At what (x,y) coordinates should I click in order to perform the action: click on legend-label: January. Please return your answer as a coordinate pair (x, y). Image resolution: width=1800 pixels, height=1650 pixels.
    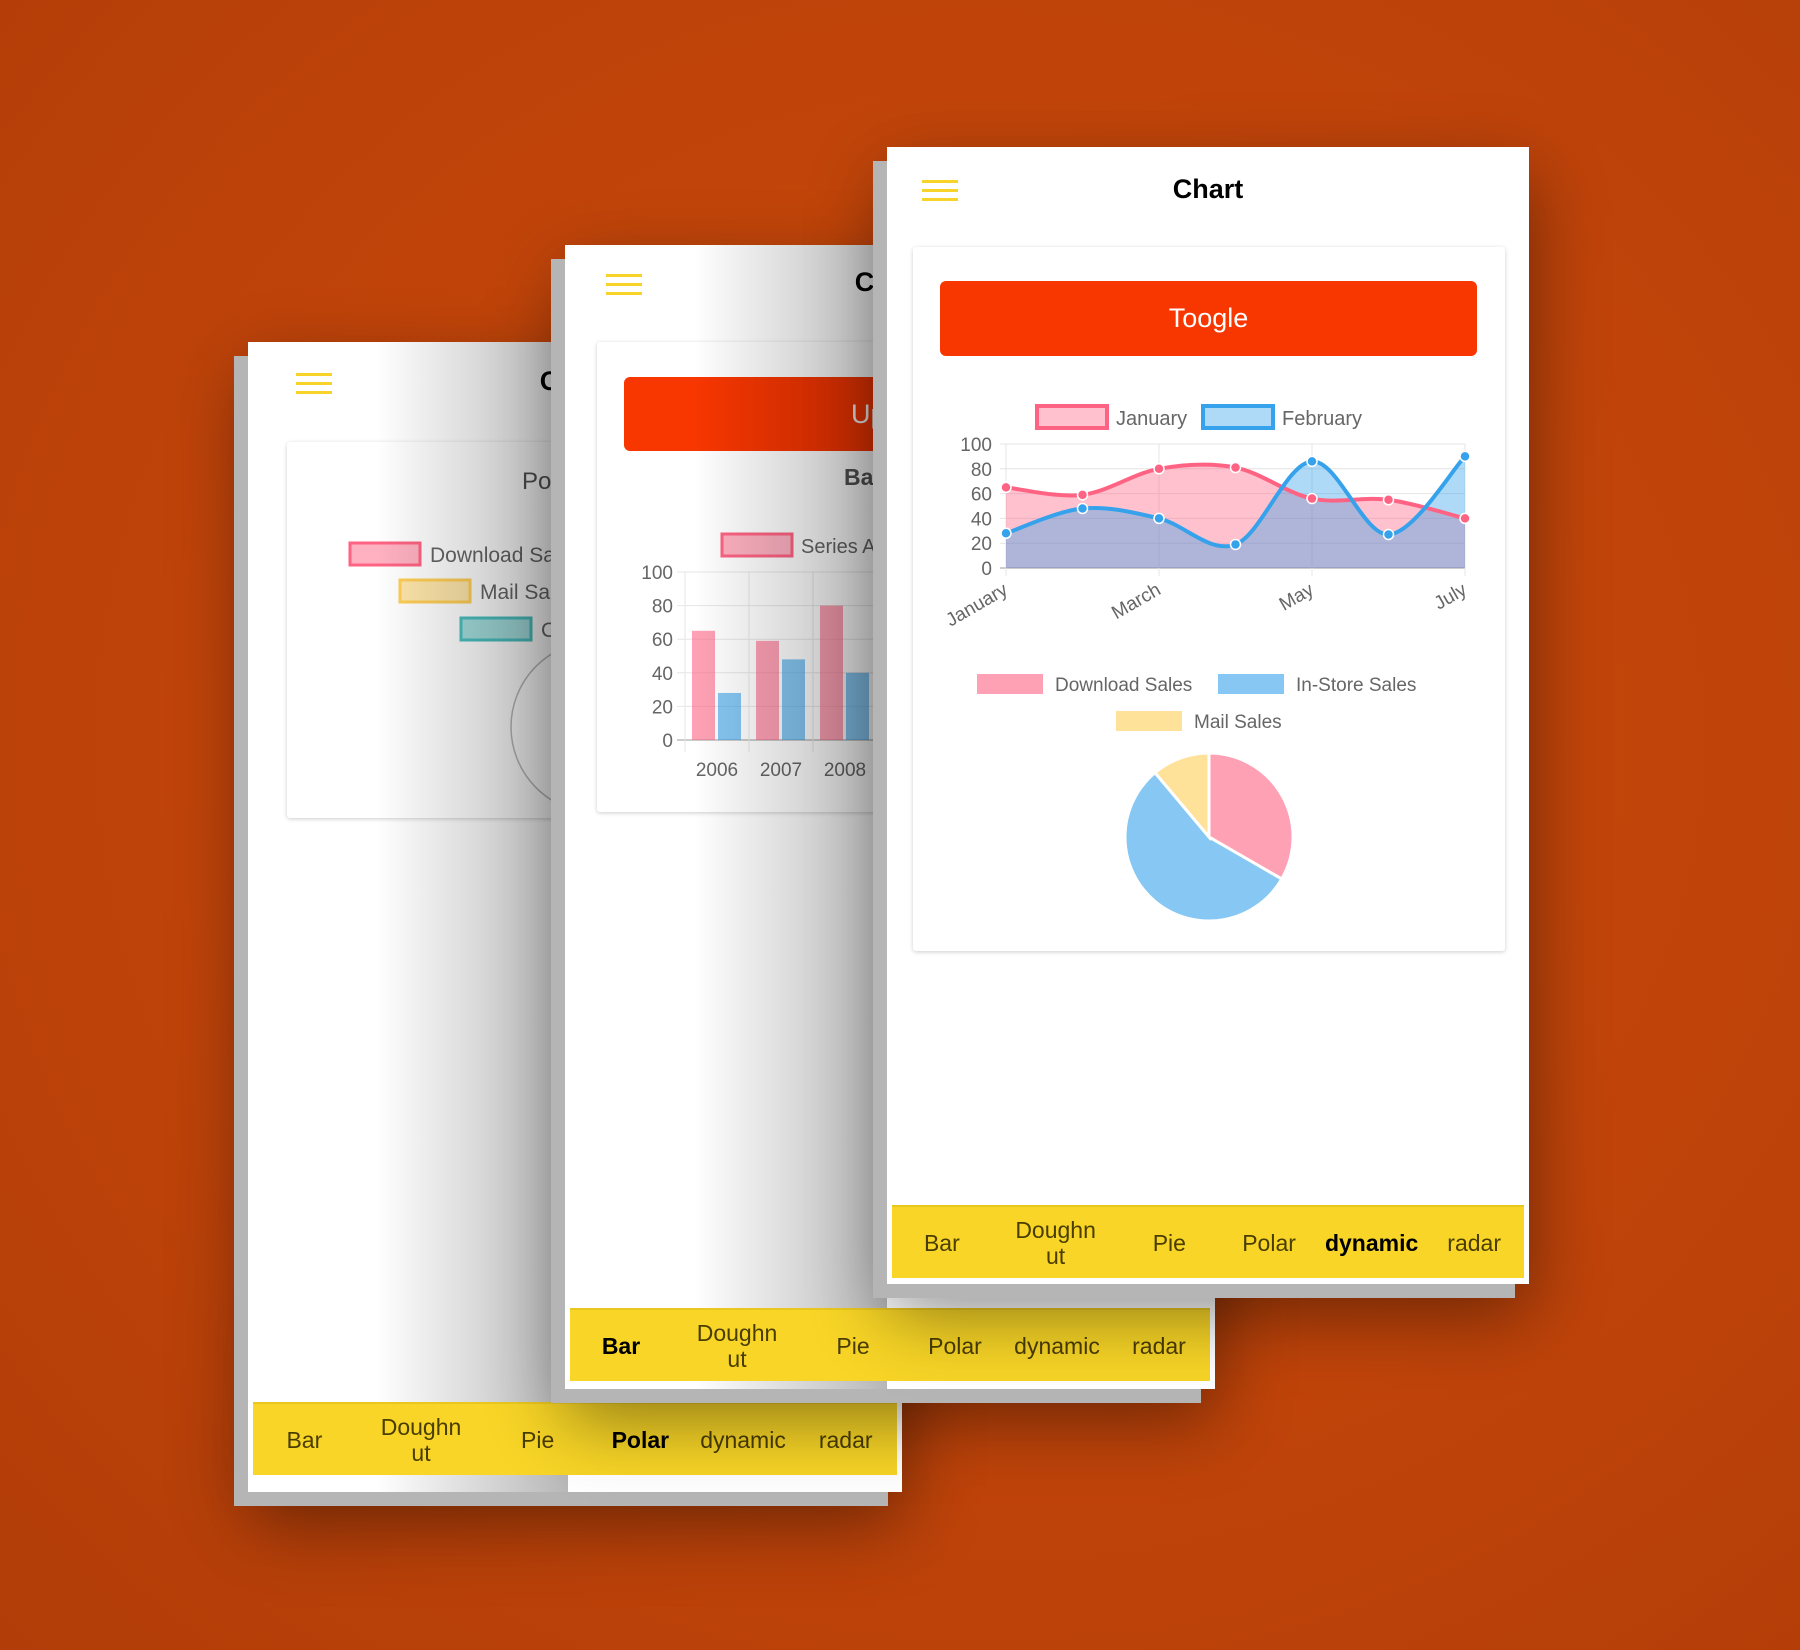
    Looking at the image, I should click on (1151, 419).